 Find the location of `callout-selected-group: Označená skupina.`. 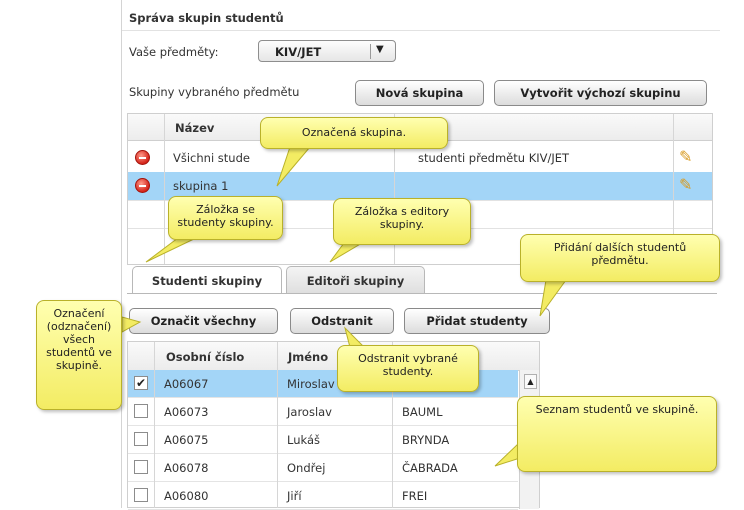

callout-selected-group: Označená skupina. is located at coordinates (354, 133).